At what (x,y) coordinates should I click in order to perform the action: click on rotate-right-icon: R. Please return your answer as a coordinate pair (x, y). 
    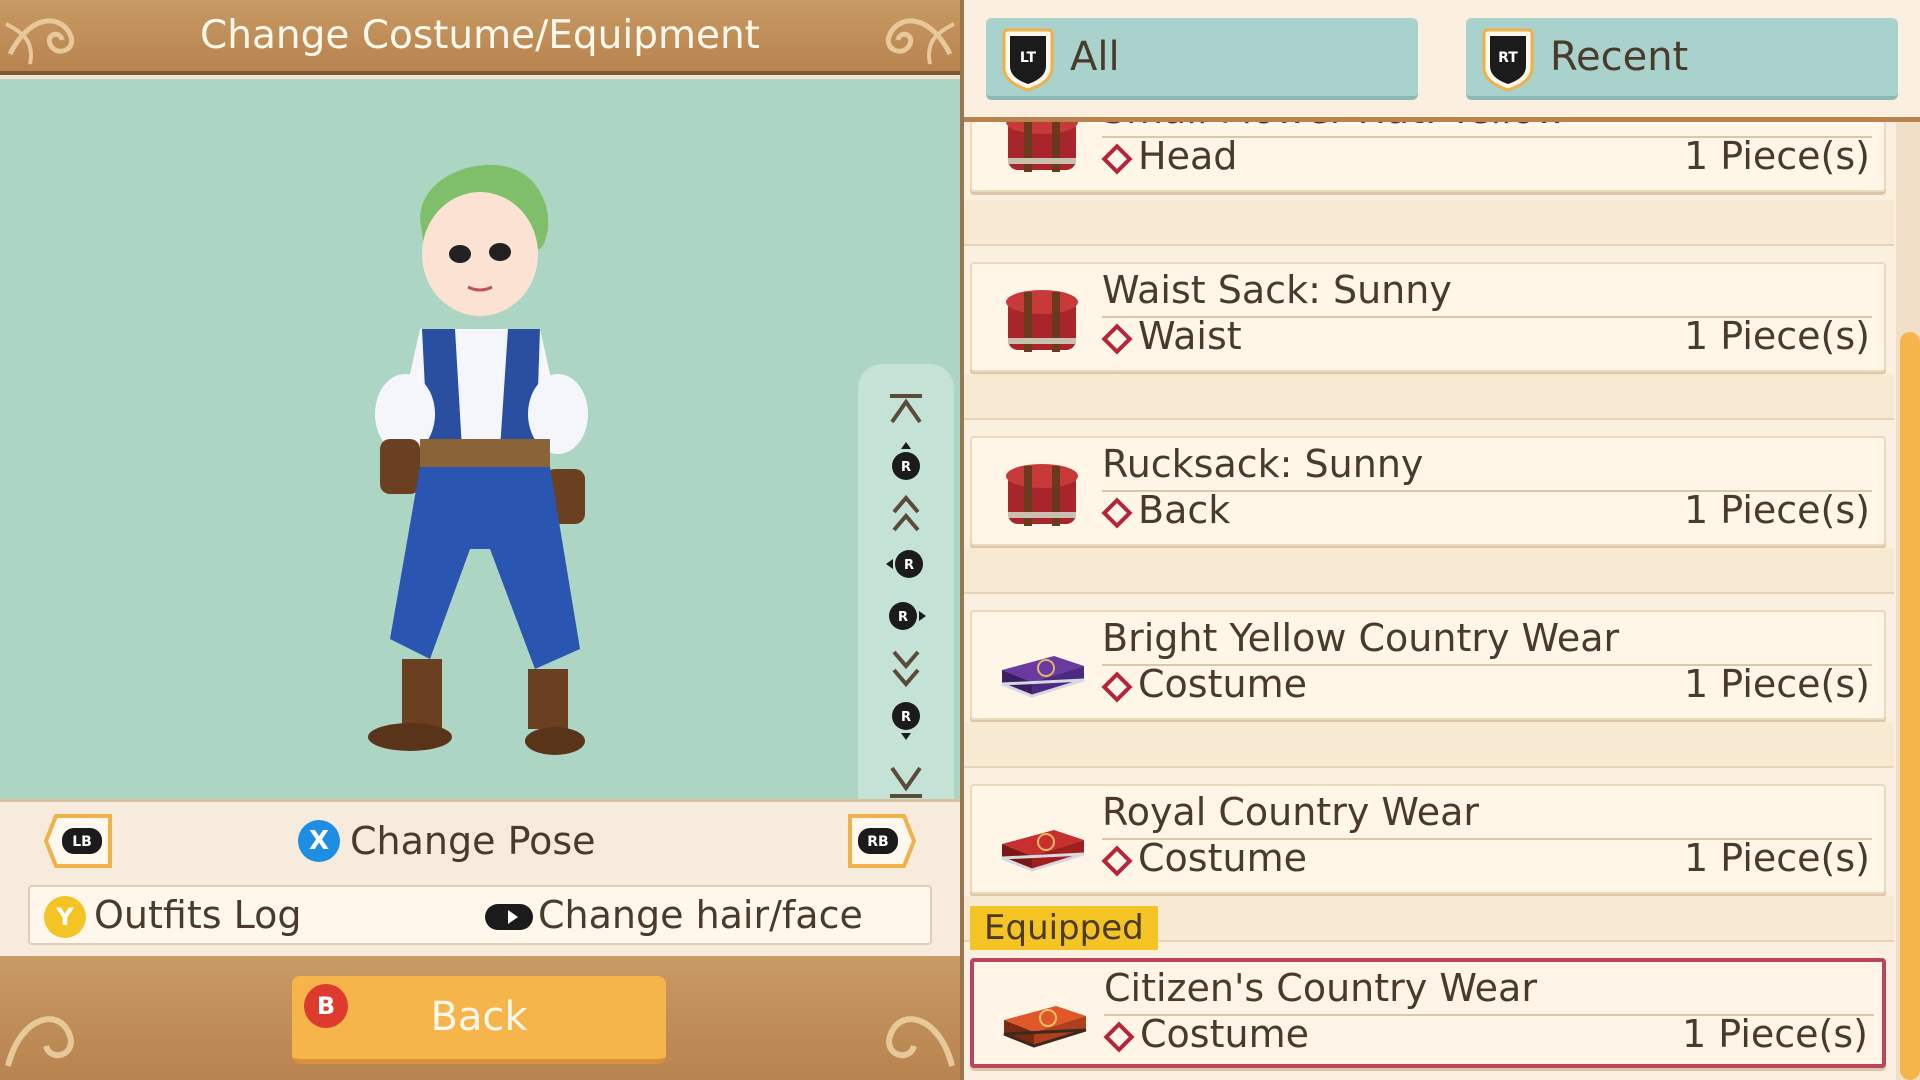
    Looking at the image, I should click on (906, 616).